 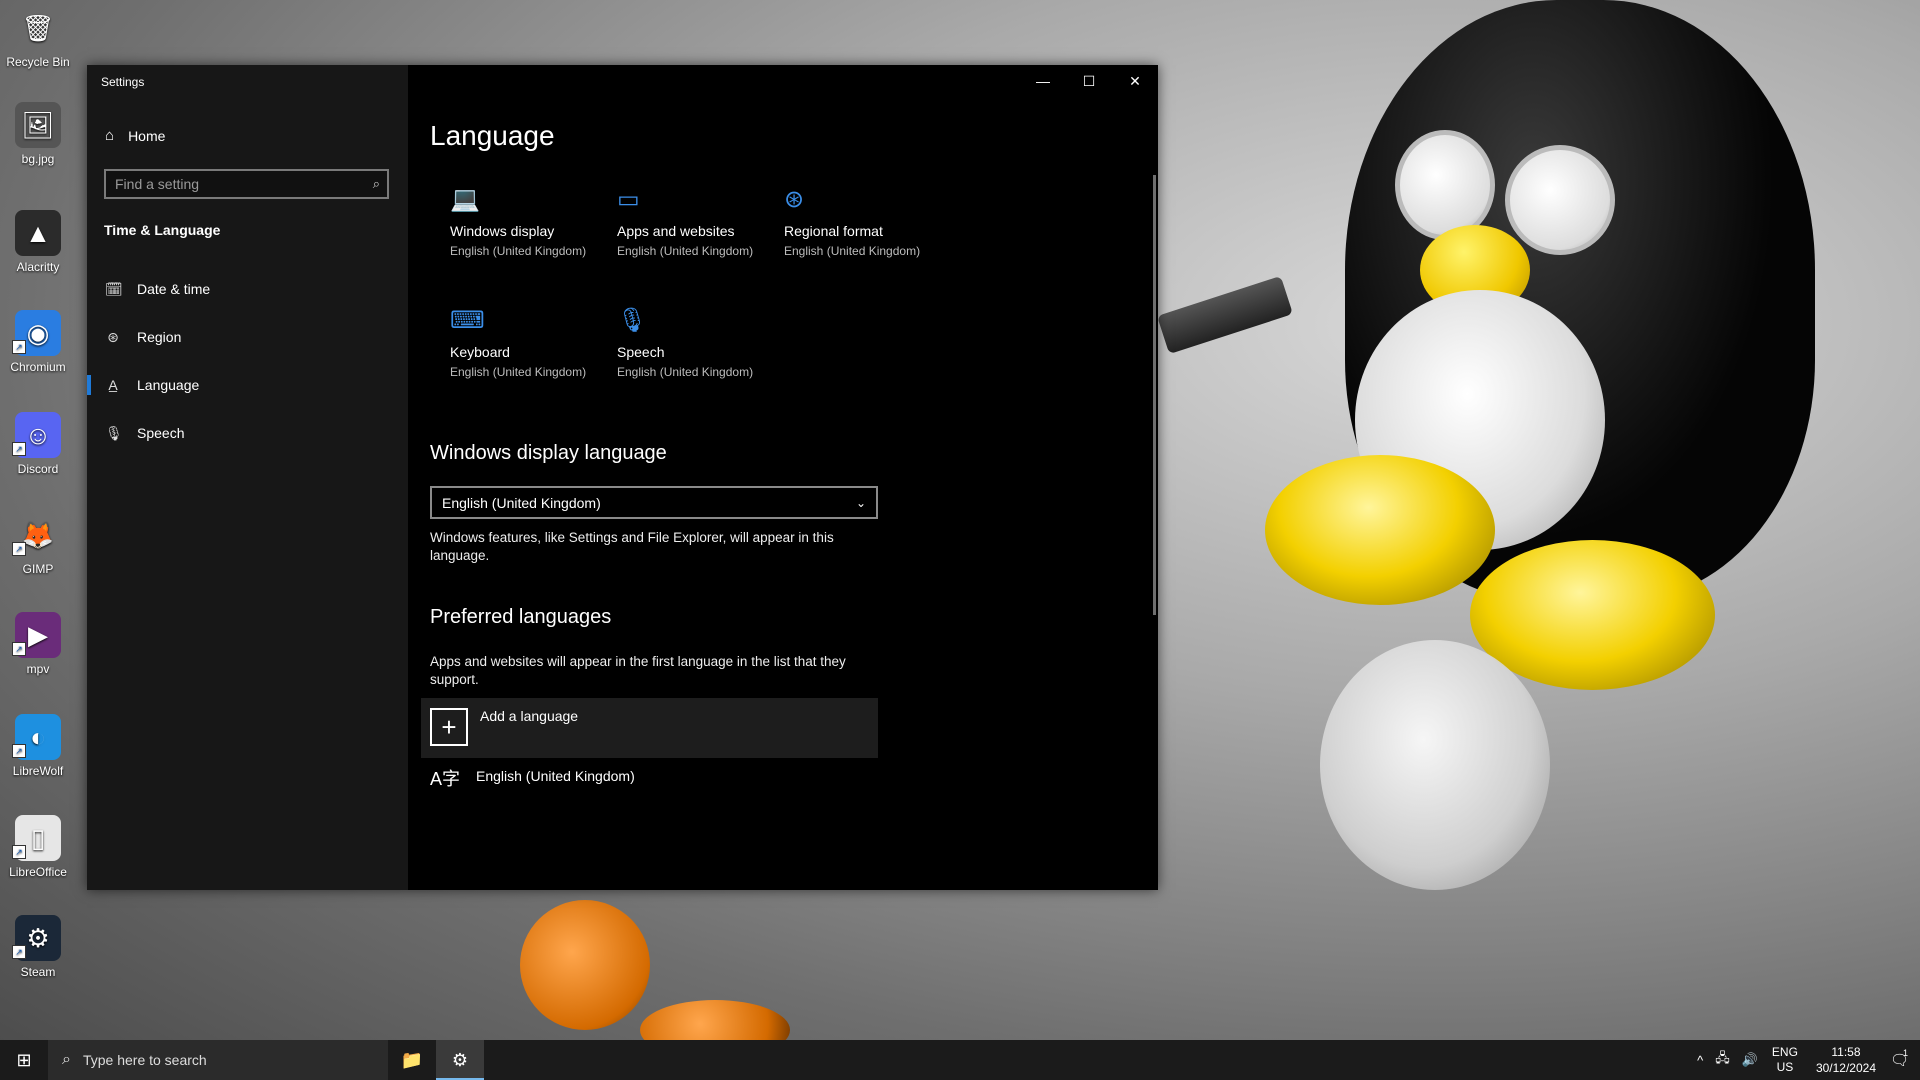 I want to click on settings-search: ⌕, so click(x=246, y=184).